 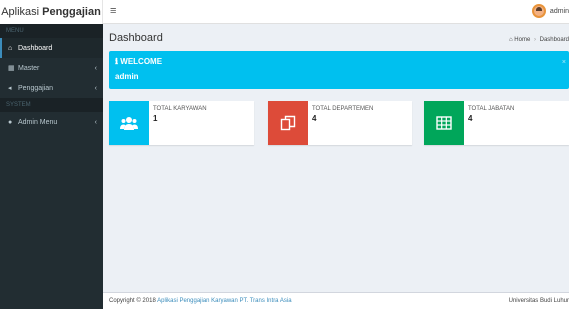 What do you see at coordinates (538, 11) in the screenshot?
I see `avatar` at bounding box center [538, 11].